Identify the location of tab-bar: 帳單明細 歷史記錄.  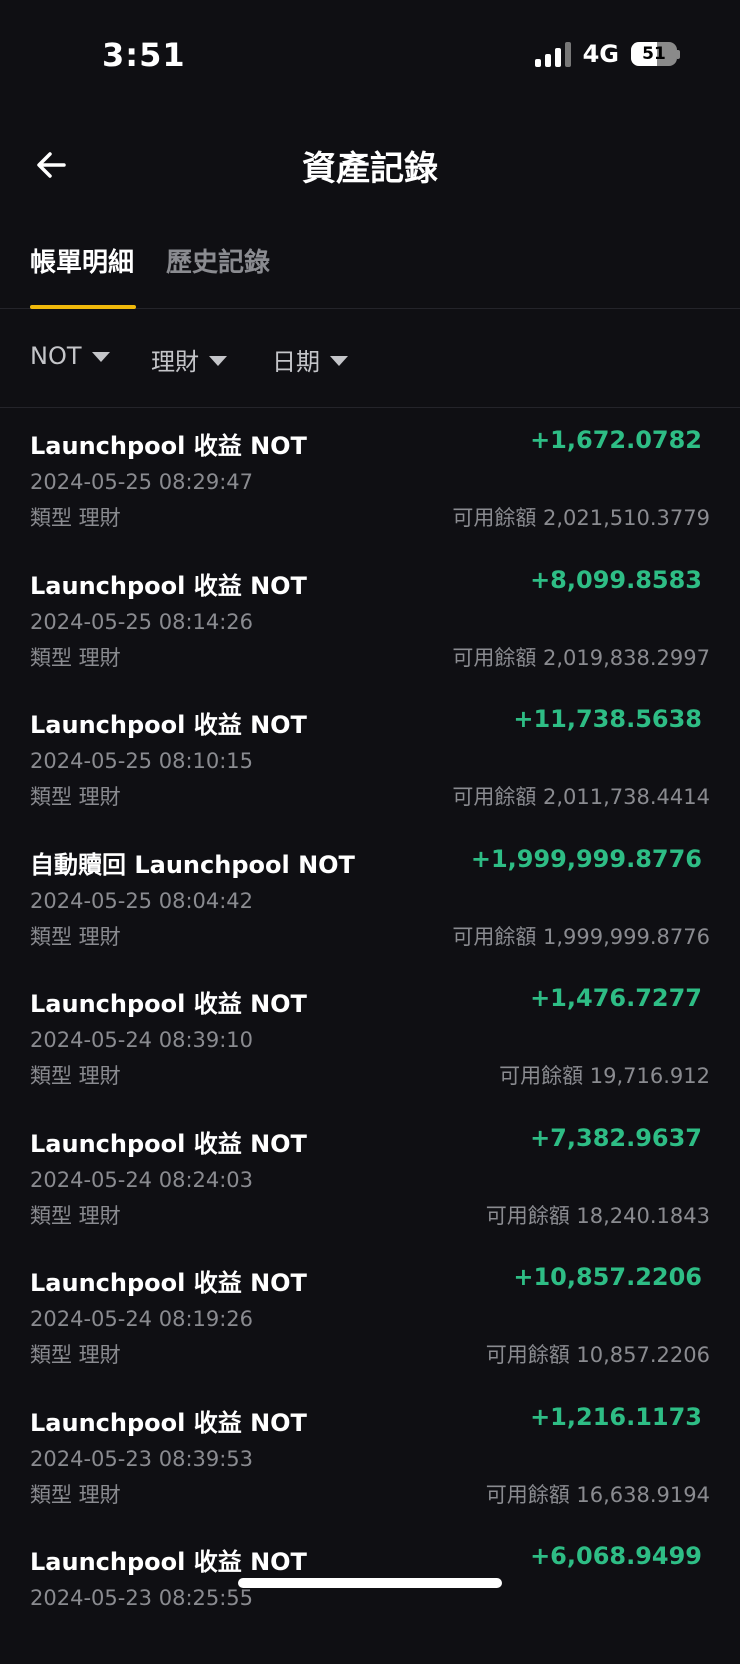
(370, 270).